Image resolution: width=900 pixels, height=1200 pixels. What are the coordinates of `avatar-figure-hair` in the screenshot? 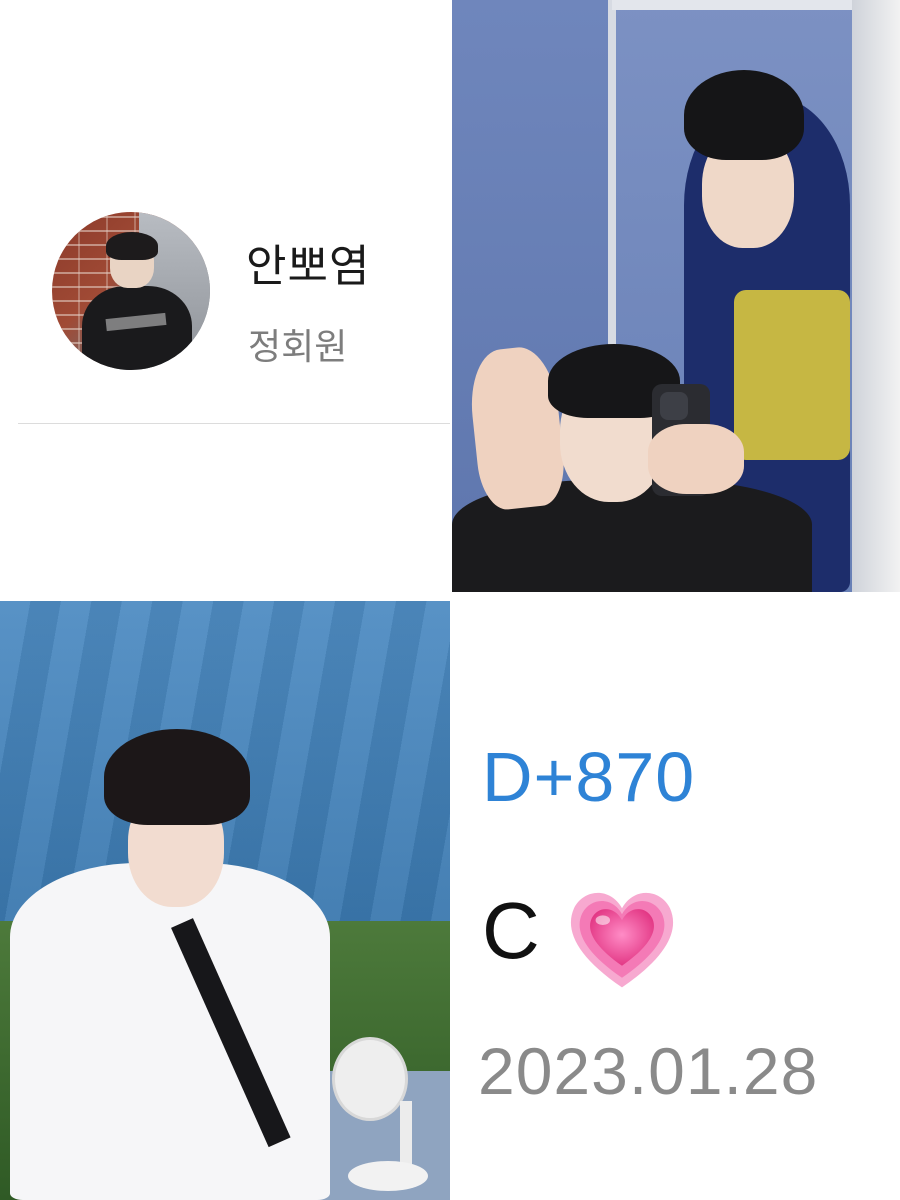 It's located at (132, 246).